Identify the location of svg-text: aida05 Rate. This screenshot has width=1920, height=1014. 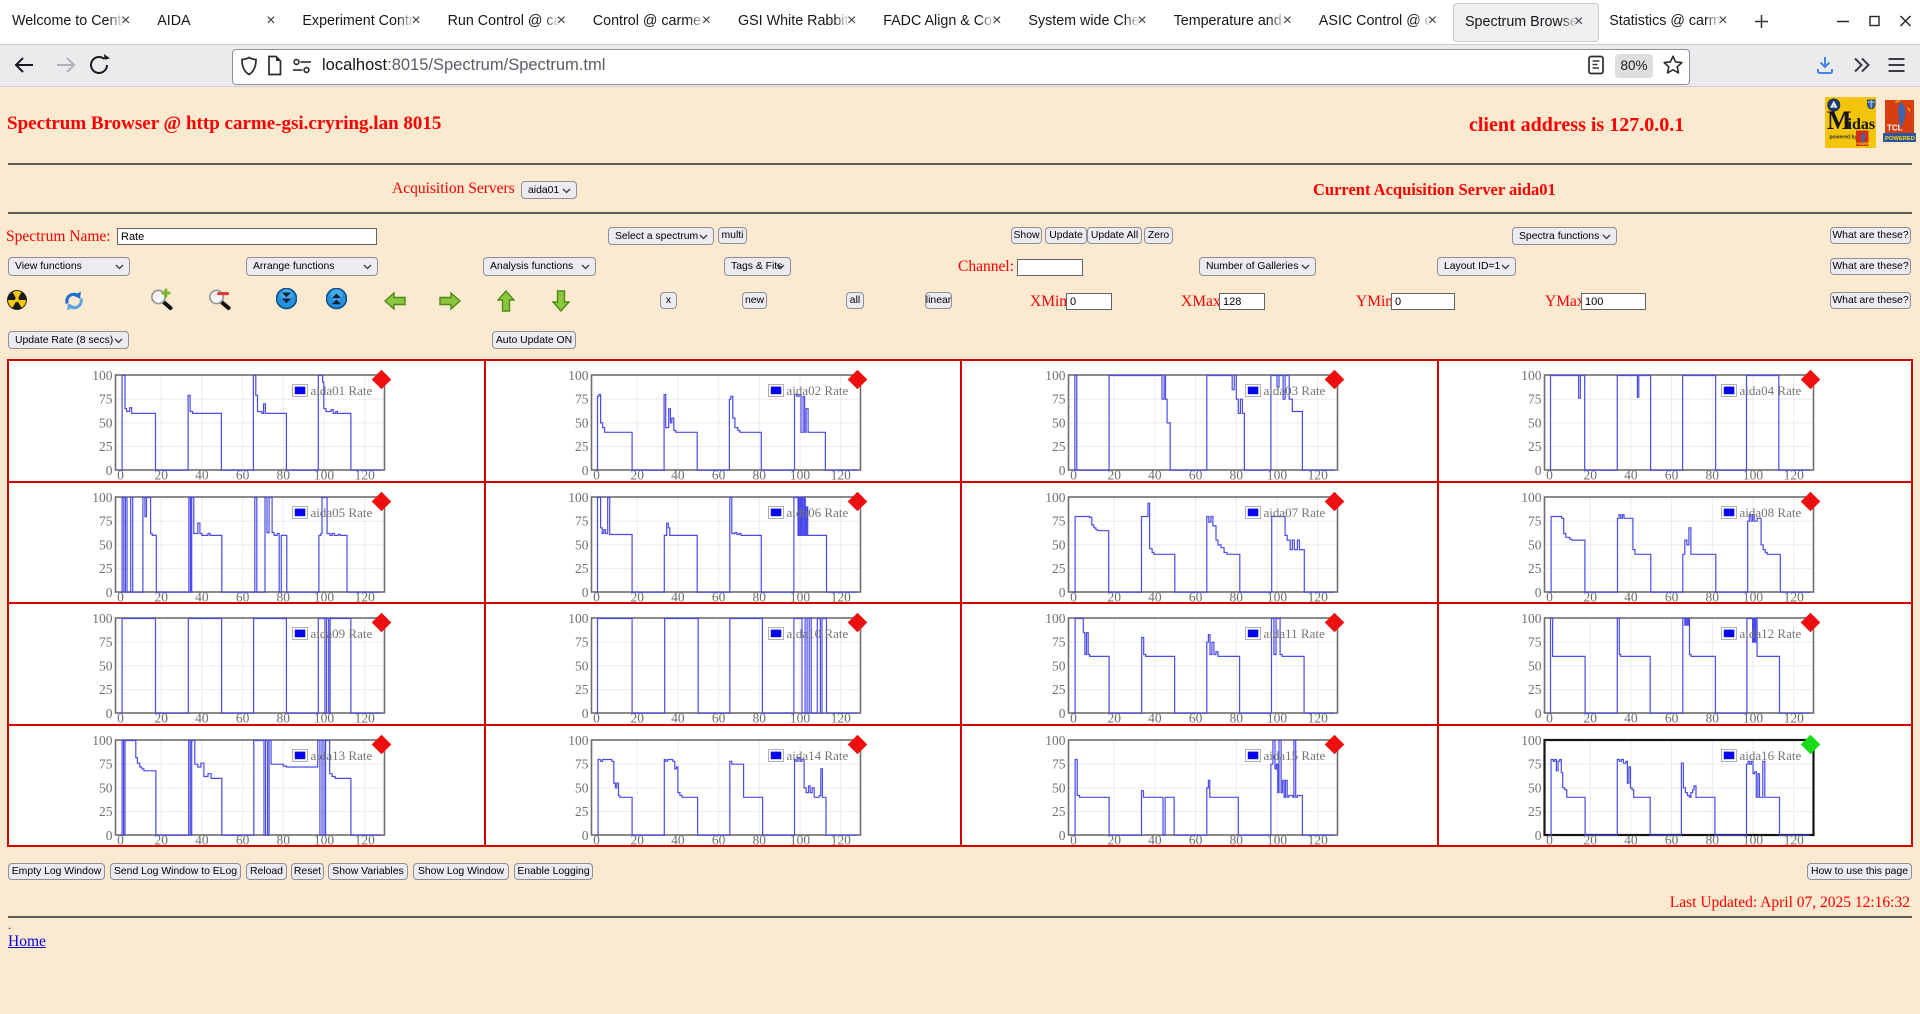
(341, 512).